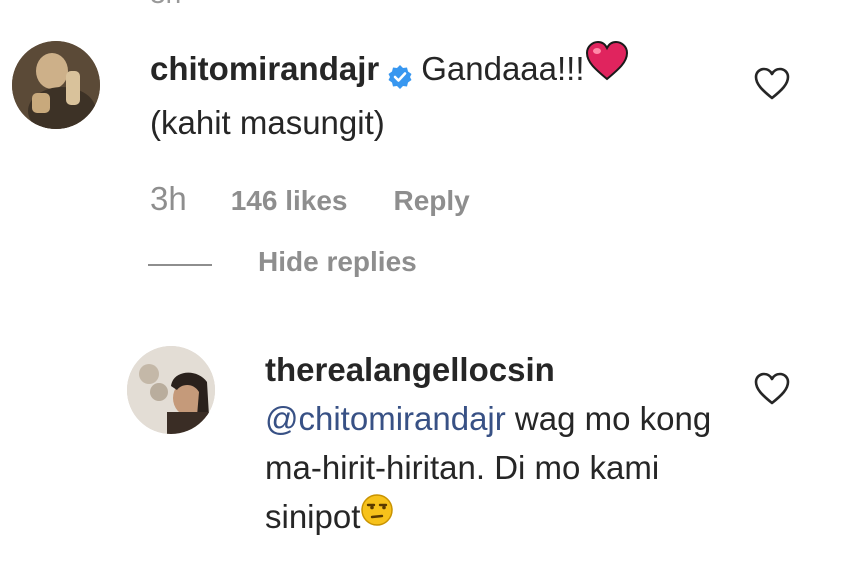 The height and width of the screenshot is (588, 867). Describe the element at coordinates (607, 67) in the screenshot. I see `red-heart-emoji-icon` at that location.